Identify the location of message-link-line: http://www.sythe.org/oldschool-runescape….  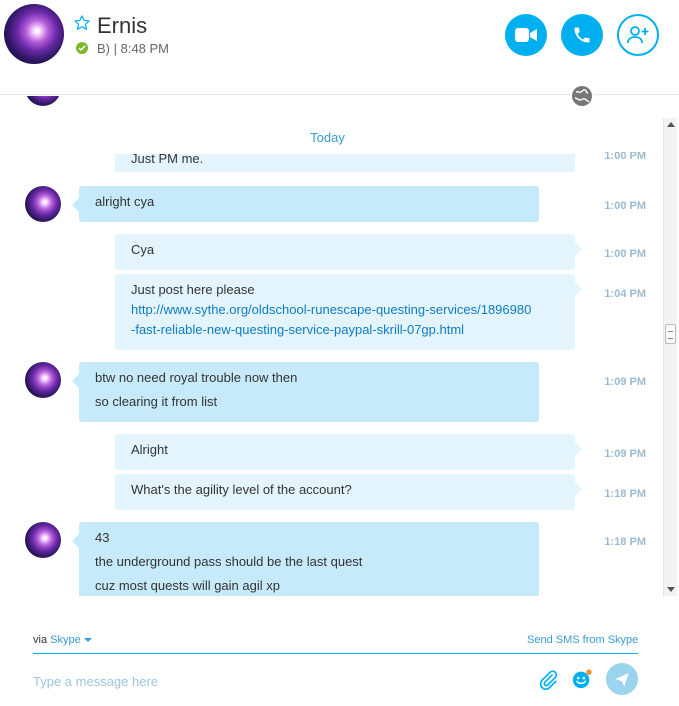
(345, 310).